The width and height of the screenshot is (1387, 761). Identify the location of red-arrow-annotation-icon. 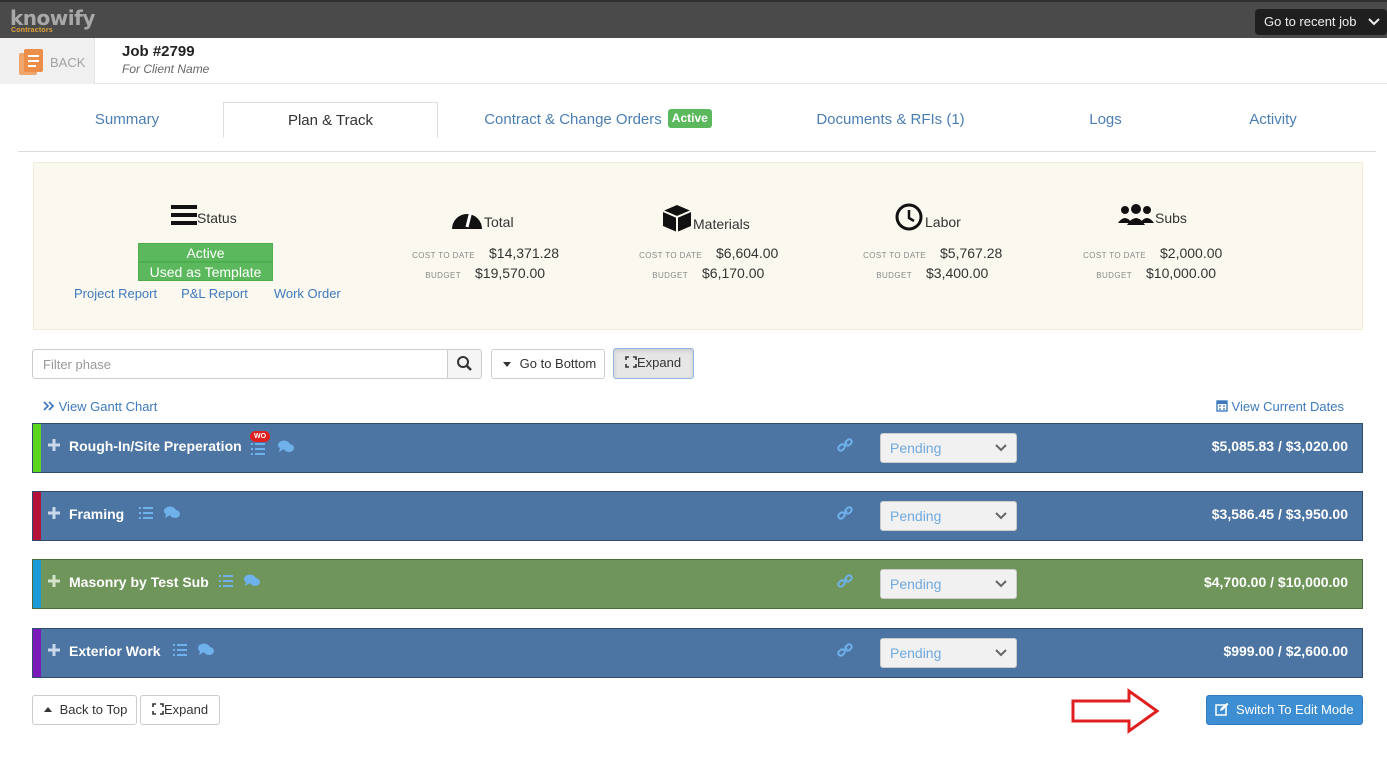
(1115, 711).